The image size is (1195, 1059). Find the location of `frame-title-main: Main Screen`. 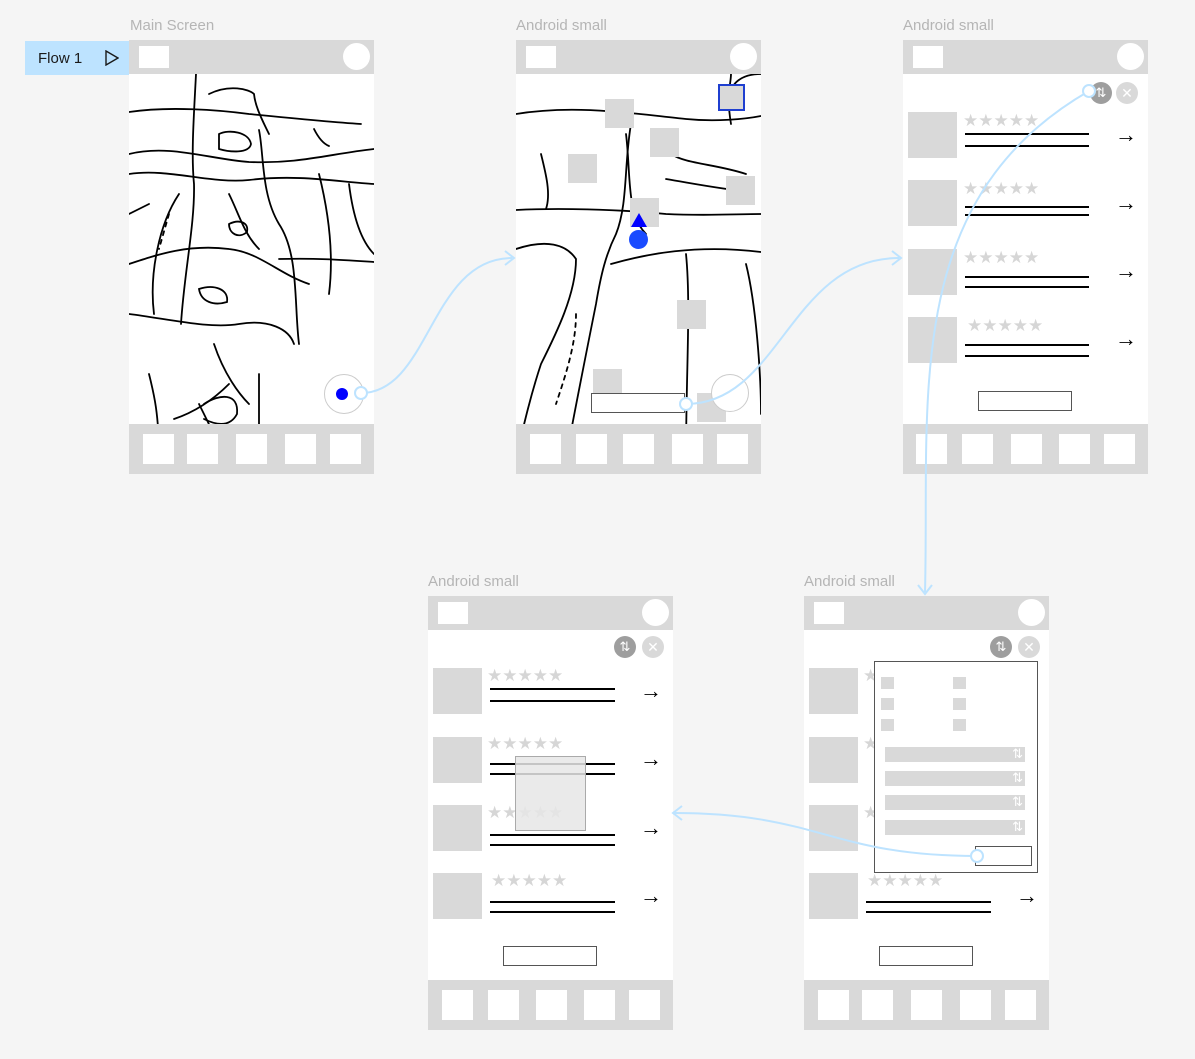

frame-title-main: Main Screen is located at coordinates (172, 25).